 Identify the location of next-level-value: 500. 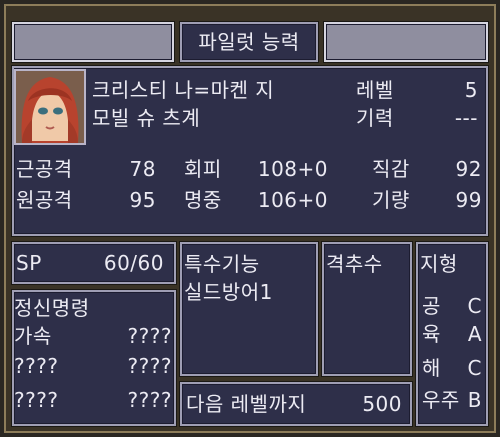
(382, 404).